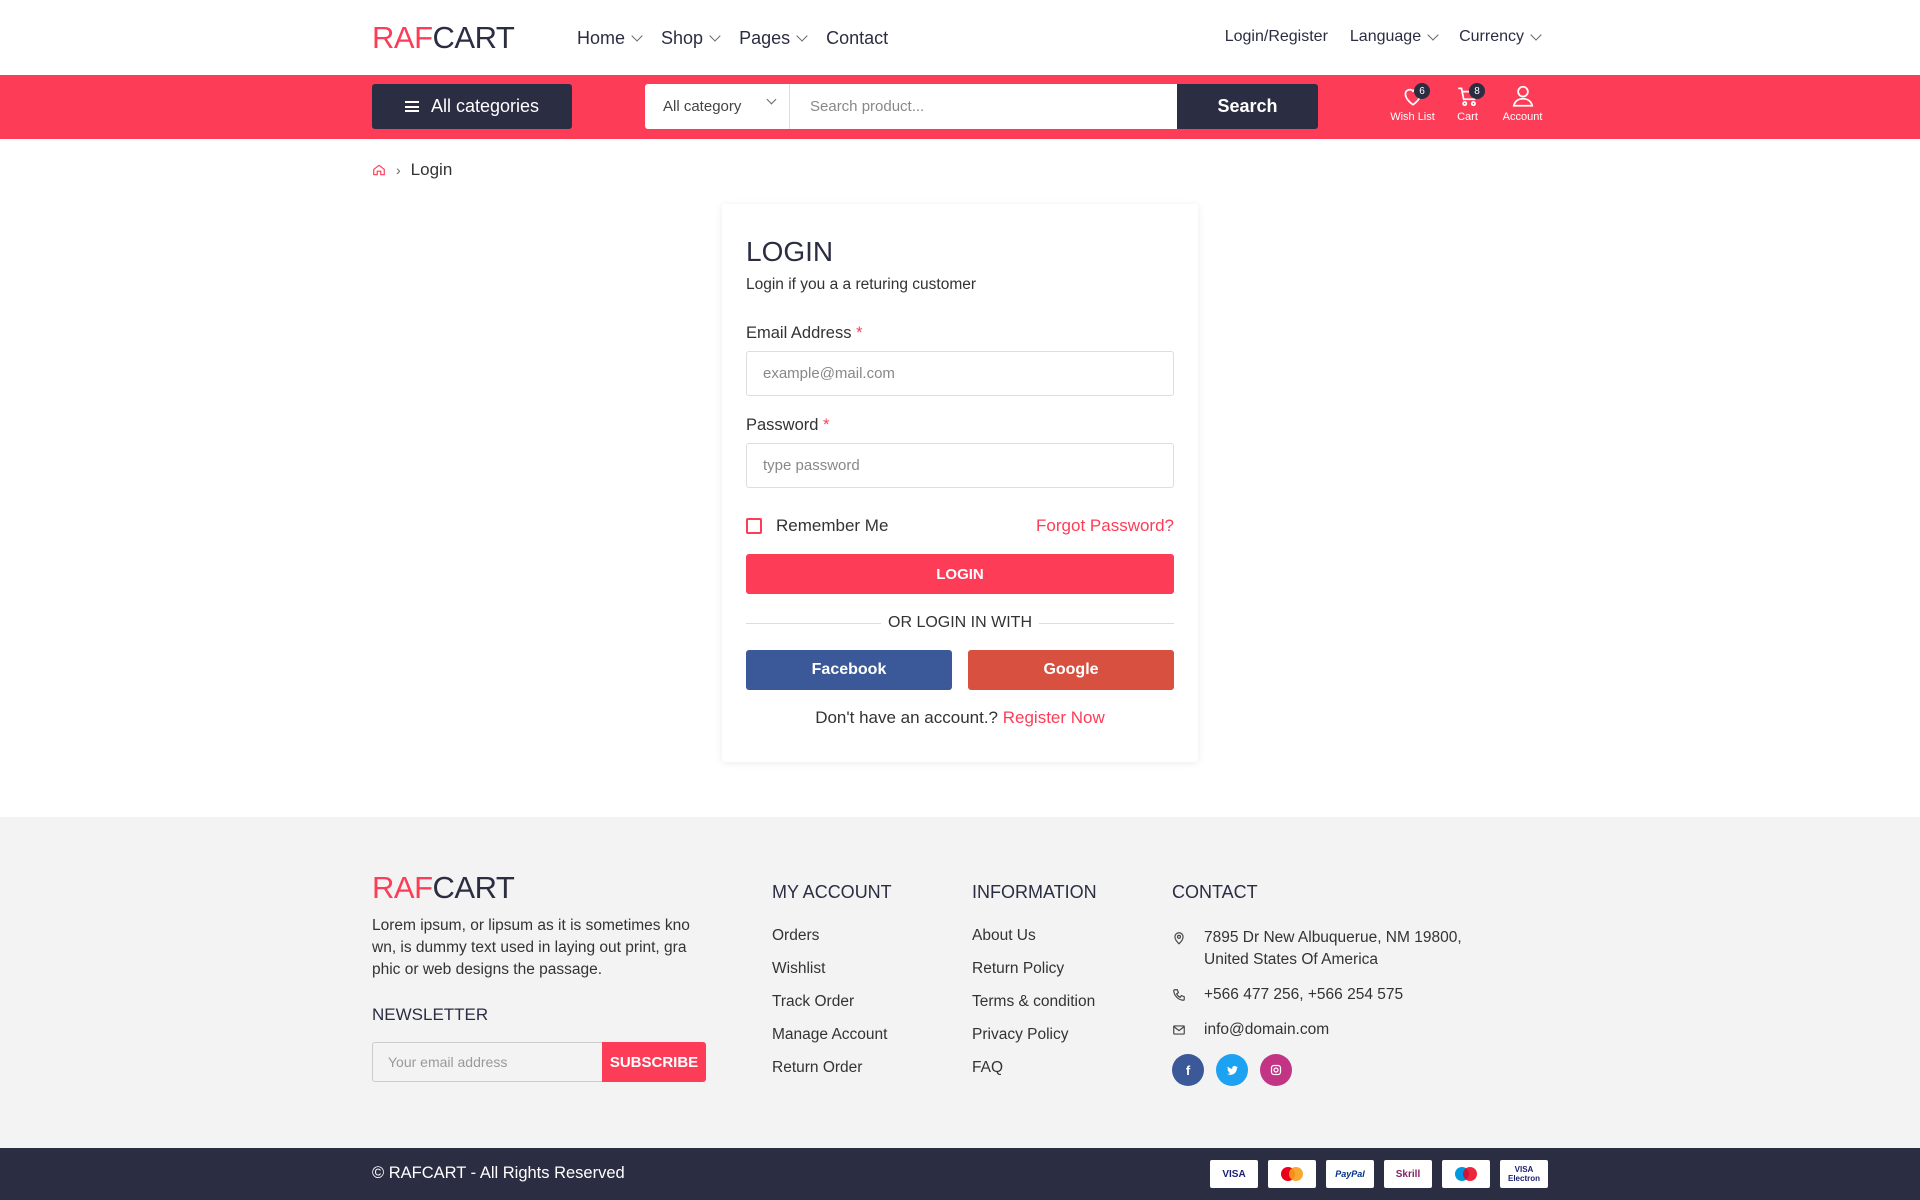 Image resolution: width=1920 pixels, height=1200 pixels. What do you see at coordinates (790, 251) in the screenshot?
I see `login-title: LOGIN` at bounding box center [790, 251].